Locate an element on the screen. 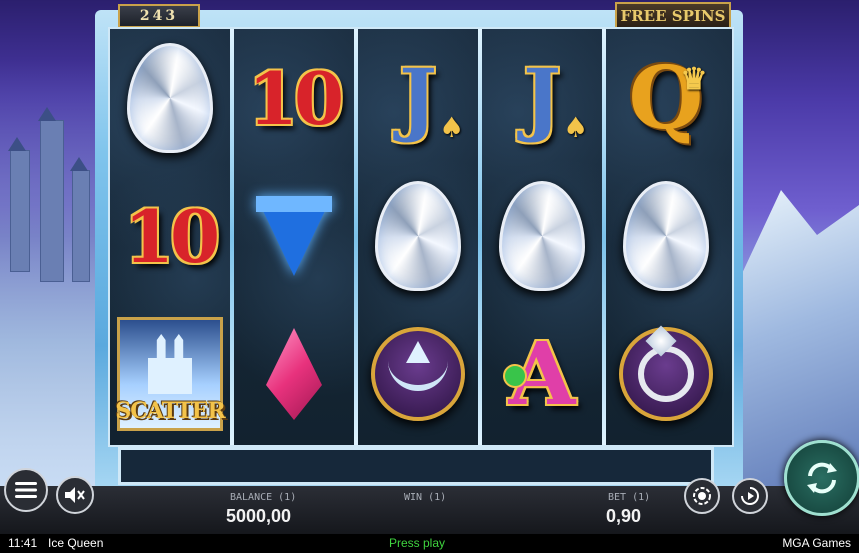 This screenshot has height=553, width=859. ring-icon is located at coordinates (666, 374).